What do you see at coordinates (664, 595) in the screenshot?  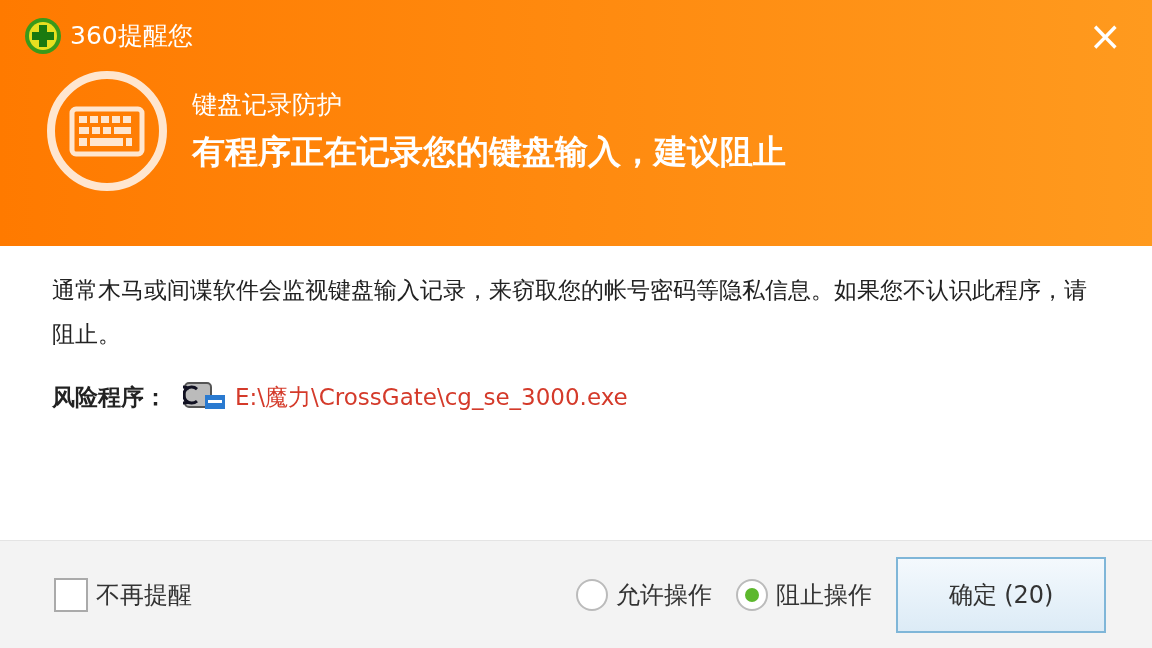 I see `radio-label: 允许操作` at bounding box center [664, 595].